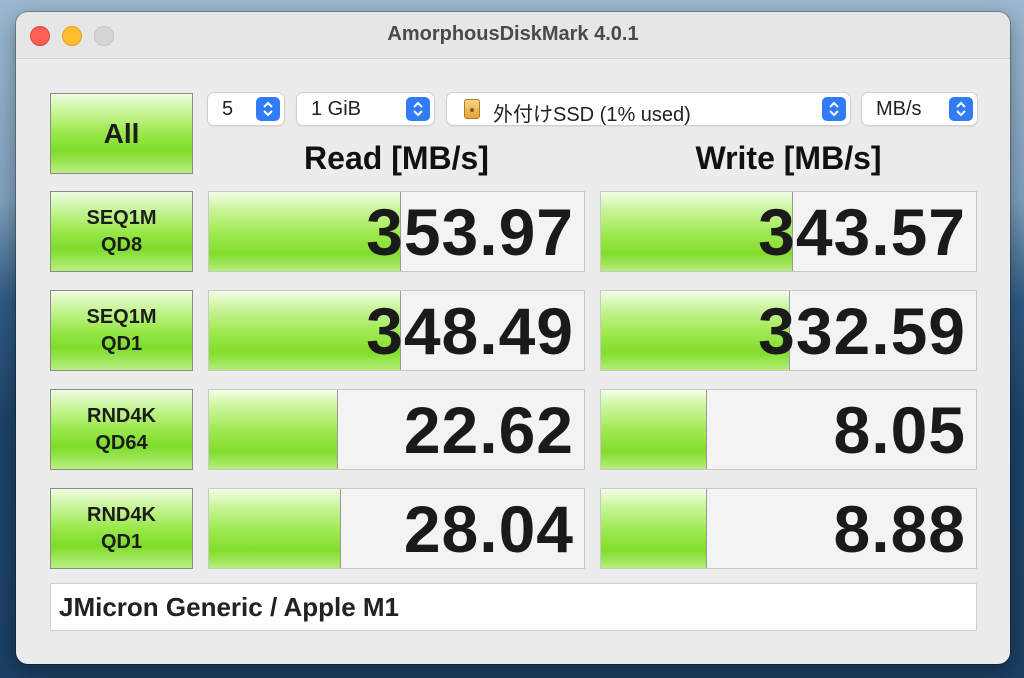 The width and height of the screenshot is (1024, 678). What do you see at coordinates (788, 429) in the screenshot?
I see `write-result-rnd4k-qd64: 8.05` at bounding box center [788, 429].